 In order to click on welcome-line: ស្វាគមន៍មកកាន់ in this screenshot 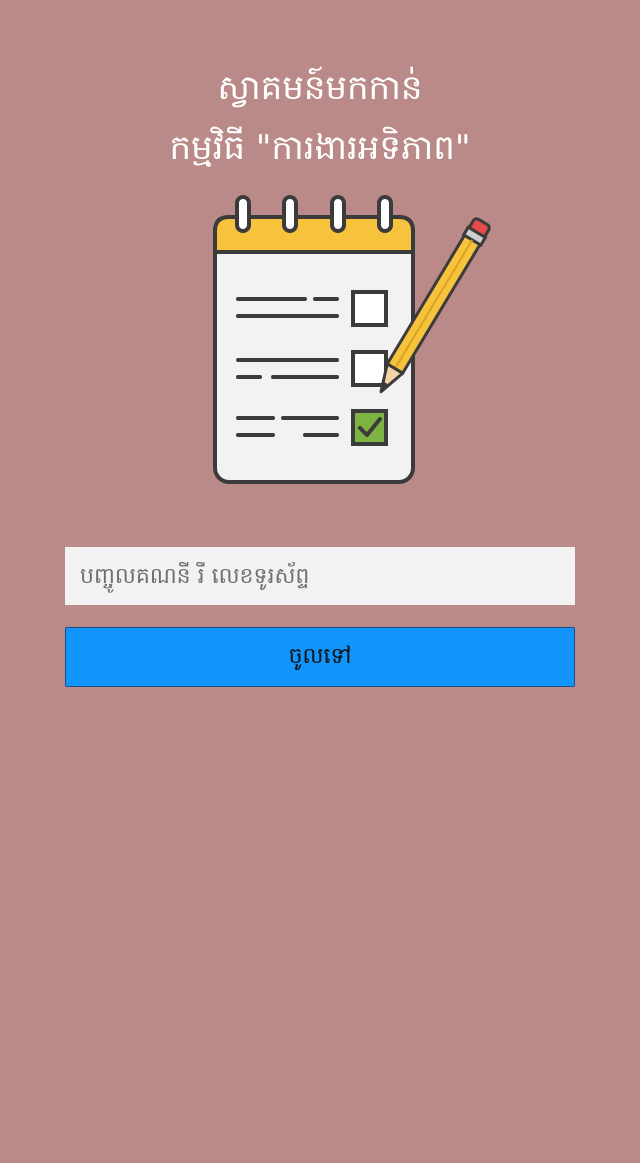, I will do `click(320, 88)`.